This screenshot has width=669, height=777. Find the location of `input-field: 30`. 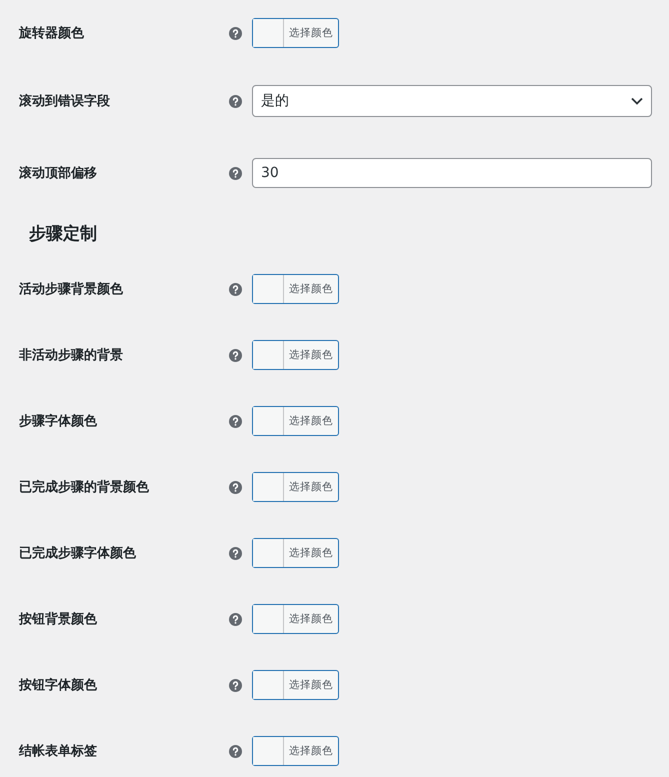

input-field: 30 is located at coordinates (452, 173).